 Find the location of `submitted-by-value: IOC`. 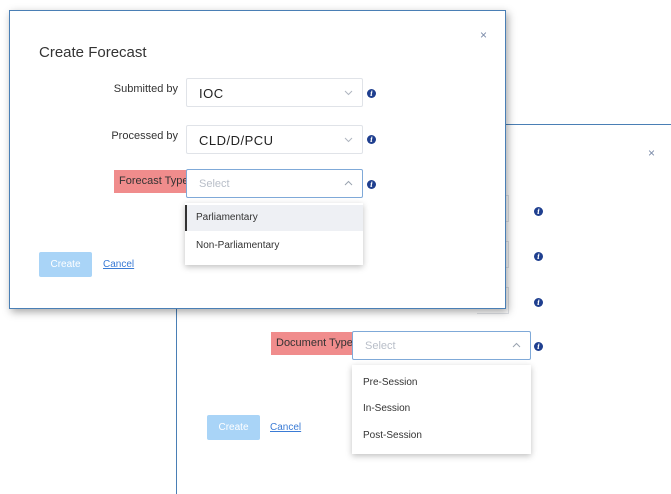

submitted-by-value: IOC is located at coordinates (211, 93).